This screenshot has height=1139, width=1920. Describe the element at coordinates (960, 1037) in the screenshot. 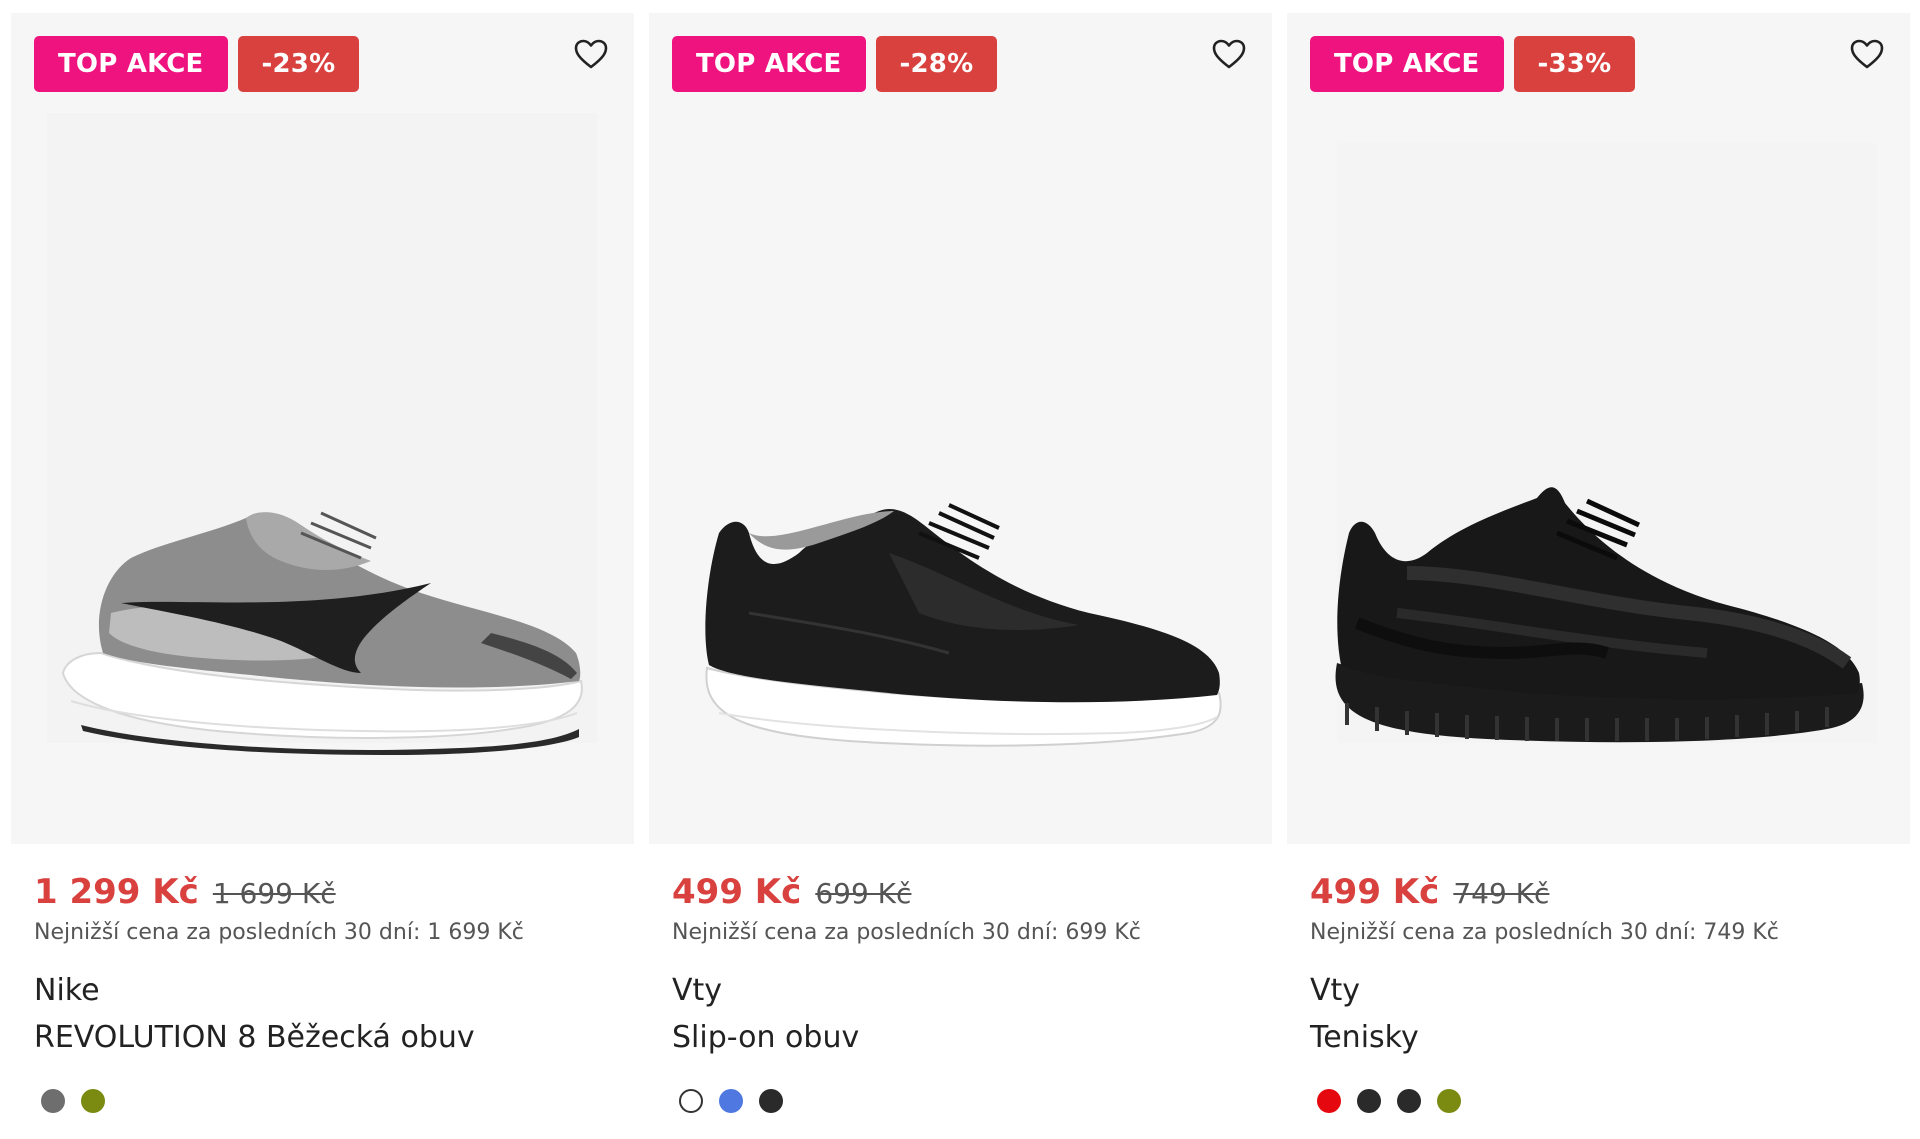

I see `product-name: Slip-on obuv` at that location.